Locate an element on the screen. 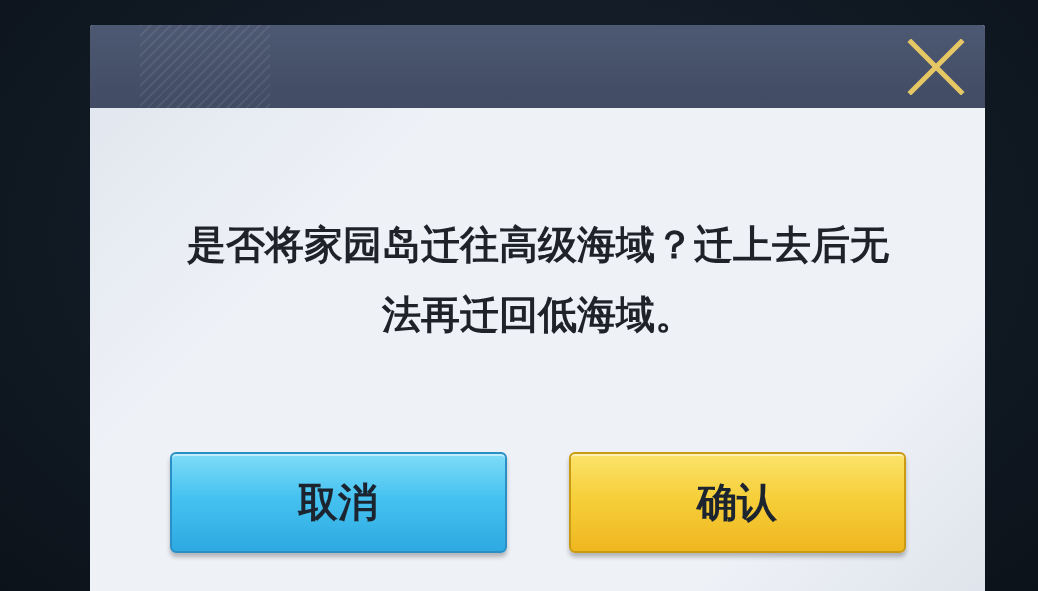 The height and width of the screenshot is (591, 1038). cancel-button: 取消 is located at coordinates (338, 502).